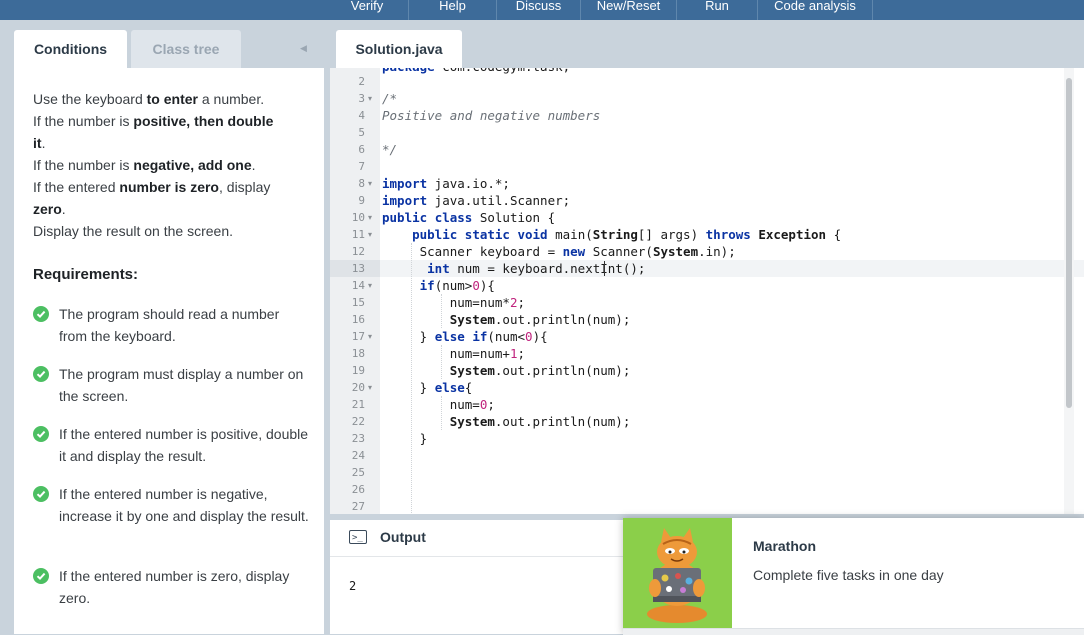 This screenshot has width=1084, height=635. What do you see at coordinates (358, 489) in the screenshot?
I see `line-number: 26` at bounding box center [358, 489].